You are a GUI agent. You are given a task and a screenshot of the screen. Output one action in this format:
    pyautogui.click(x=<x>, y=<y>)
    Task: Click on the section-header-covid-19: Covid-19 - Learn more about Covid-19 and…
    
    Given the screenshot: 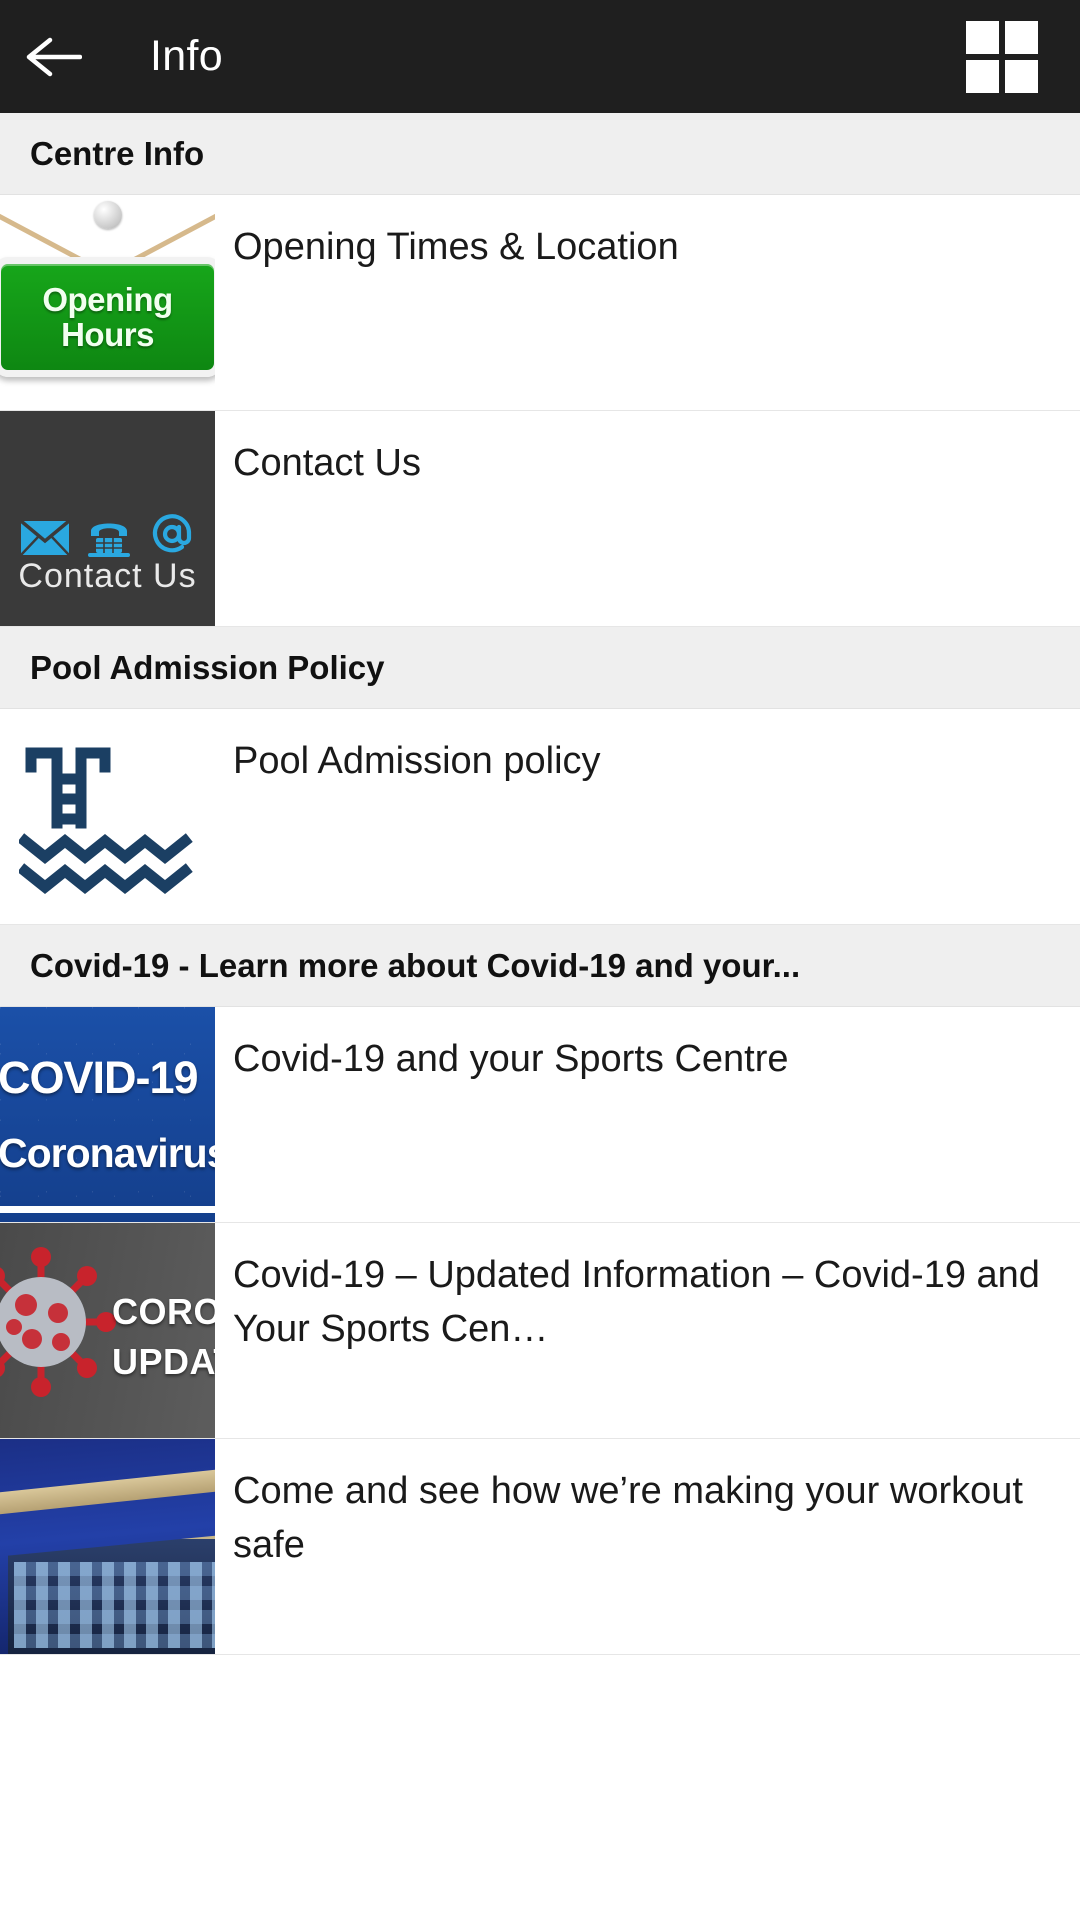 What is the action you would take?
    pyautogui.click(x=540, y=966)
    